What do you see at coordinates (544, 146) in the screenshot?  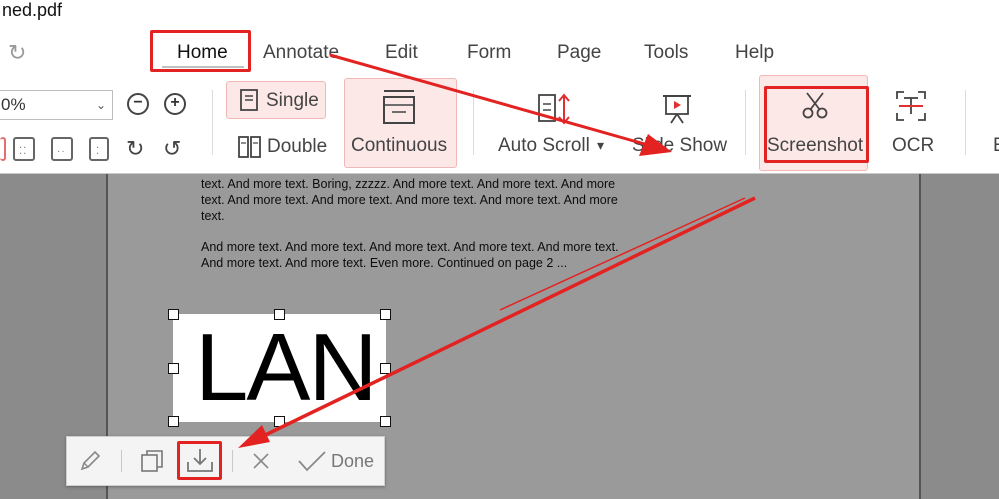 I see `auto-scroll-button: Auto Scroll` at bounding box center [544, 146].